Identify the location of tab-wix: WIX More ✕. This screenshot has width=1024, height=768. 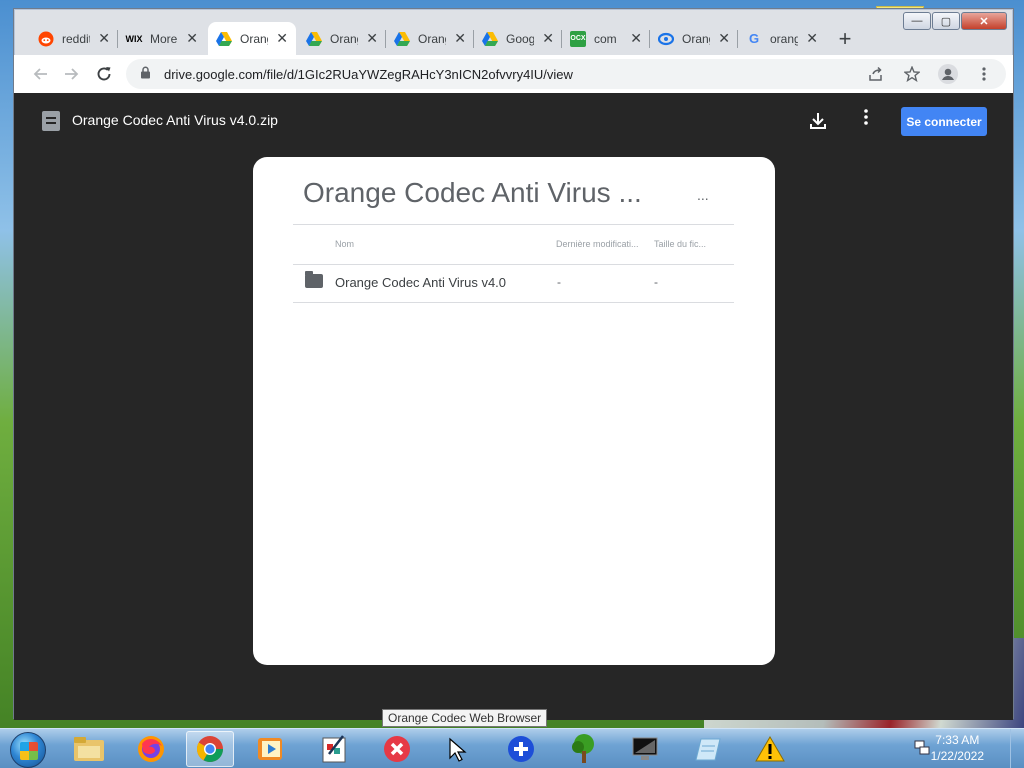
(162, 38).